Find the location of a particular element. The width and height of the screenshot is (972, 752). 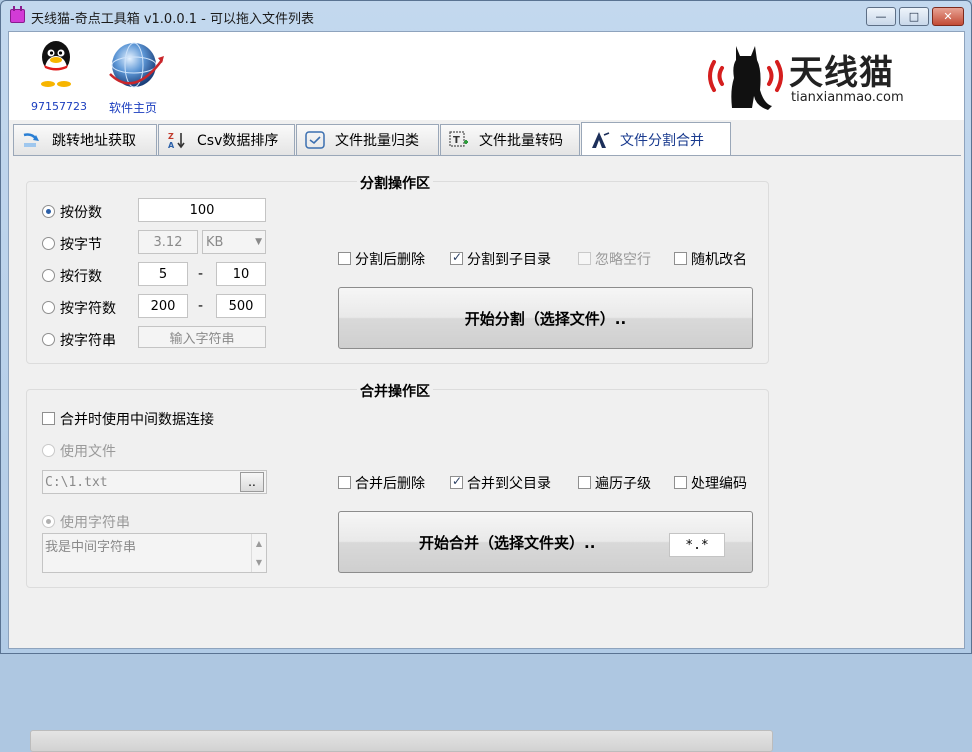

browse-file-button: .. is located at coordinates (252, 482).